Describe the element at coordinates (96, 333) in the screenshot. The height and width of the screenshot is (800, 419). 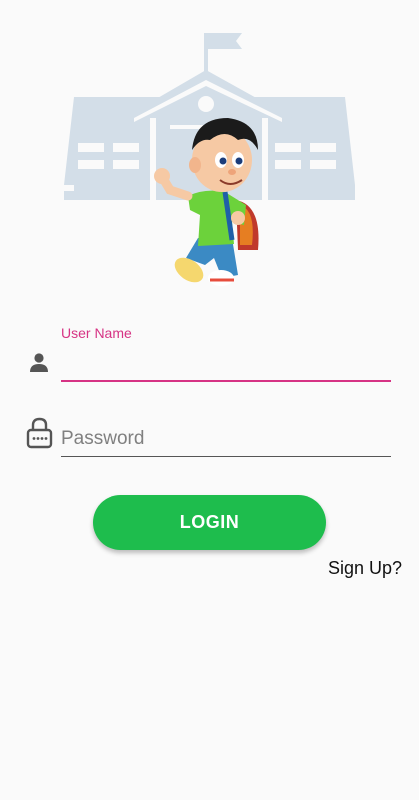
I see `username-label: User Name` at that location.